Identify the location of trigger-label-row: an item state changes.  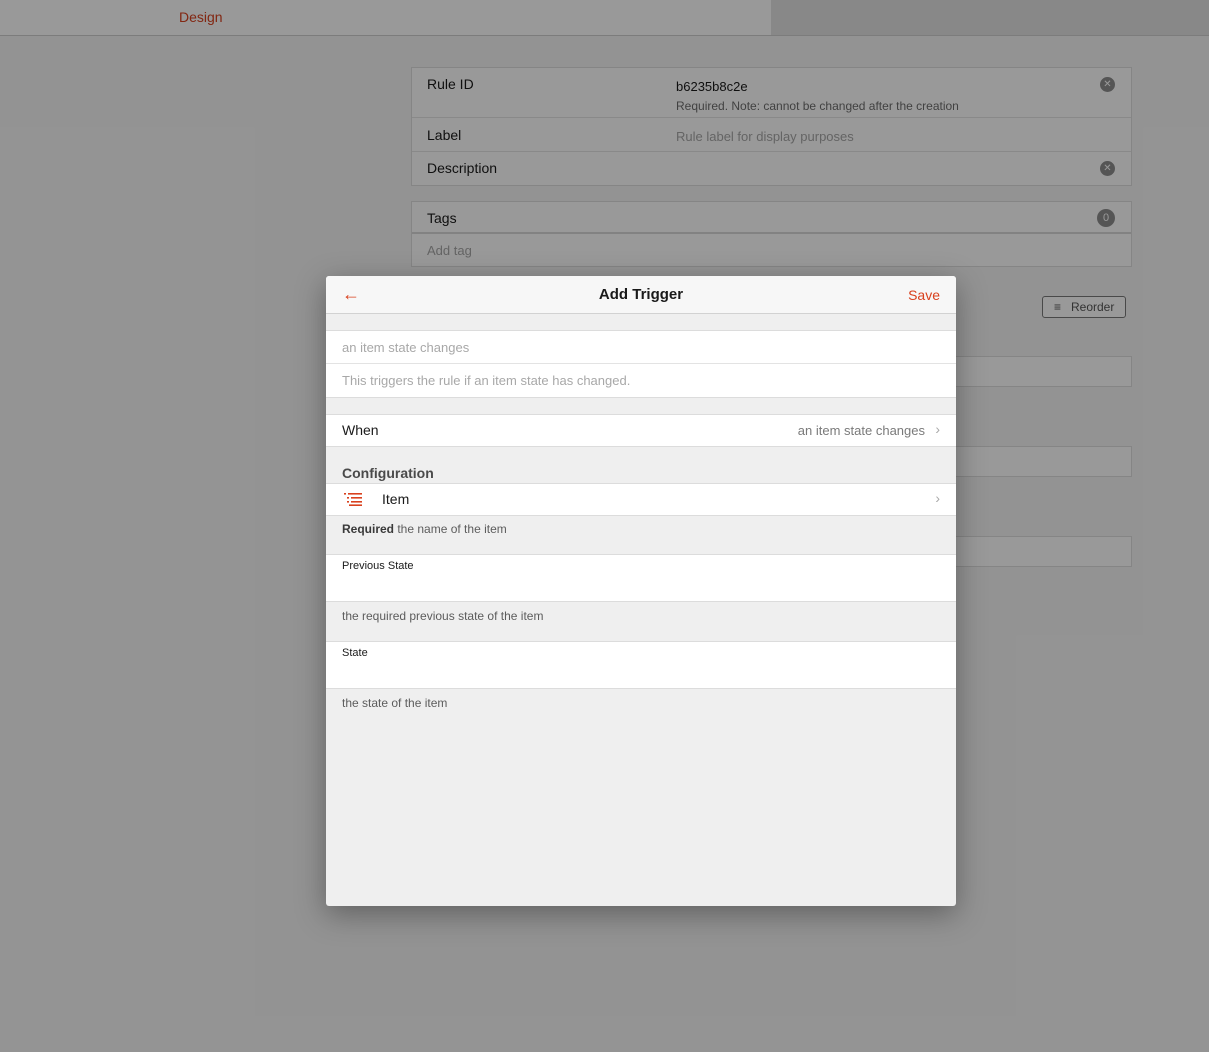
(641, 347).